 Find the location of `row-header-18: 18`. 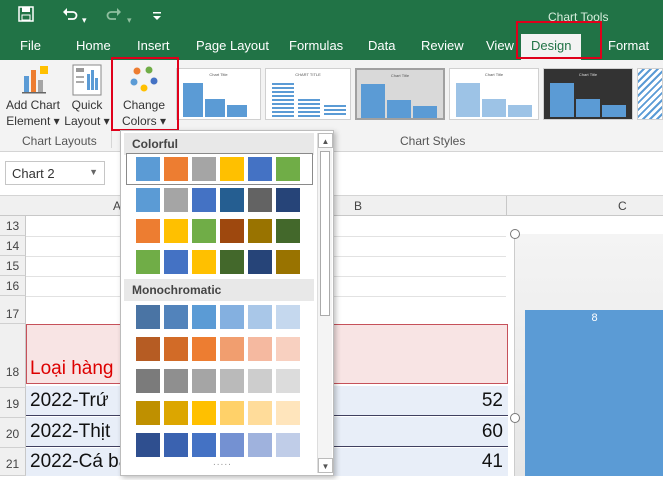

row-header-18: 18 is located at coordinates (13, 356).